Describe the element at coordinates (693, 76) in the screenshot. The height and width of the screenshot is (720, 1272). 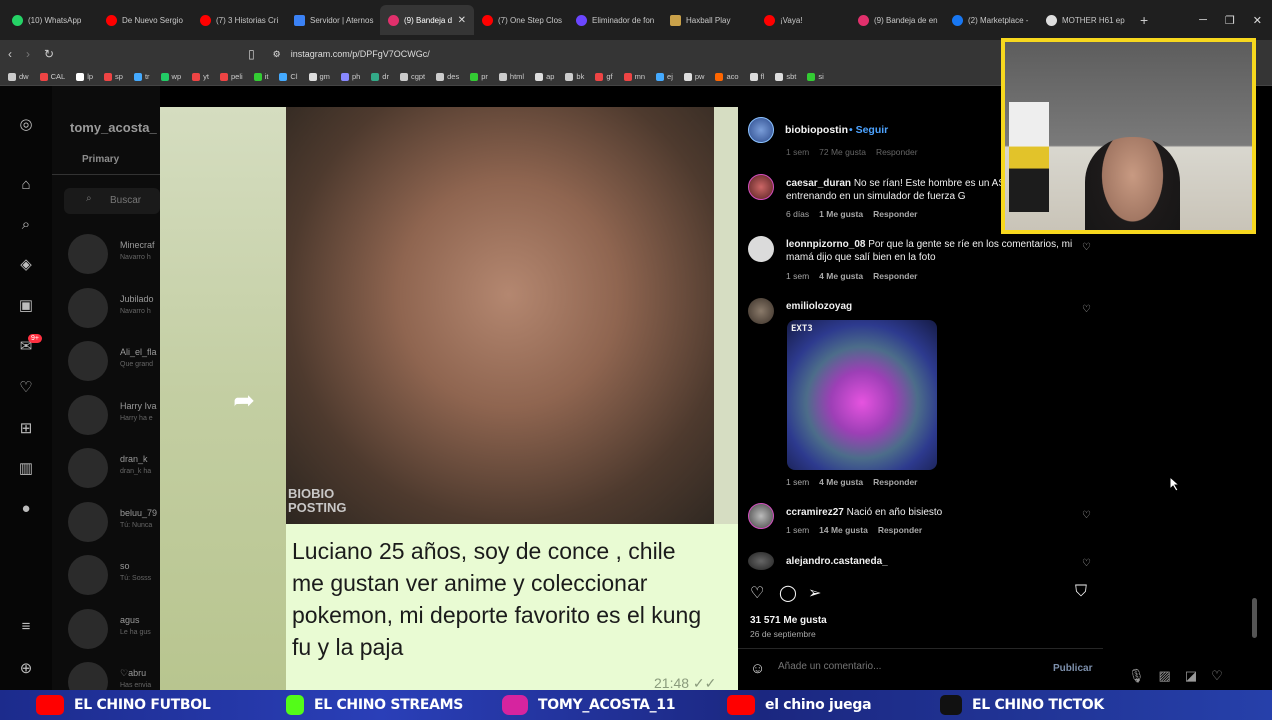
I see `bookmark-item: pw` at that location.